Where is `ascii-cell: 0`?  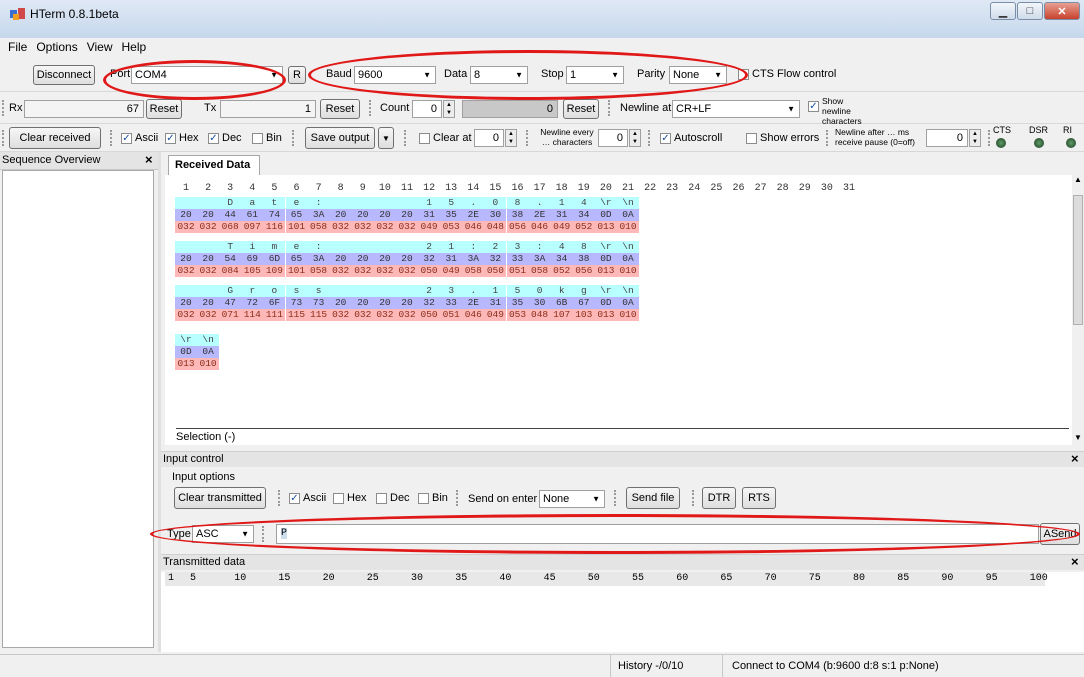
ascii-cell: 0 is located at coordinates (495, 203).